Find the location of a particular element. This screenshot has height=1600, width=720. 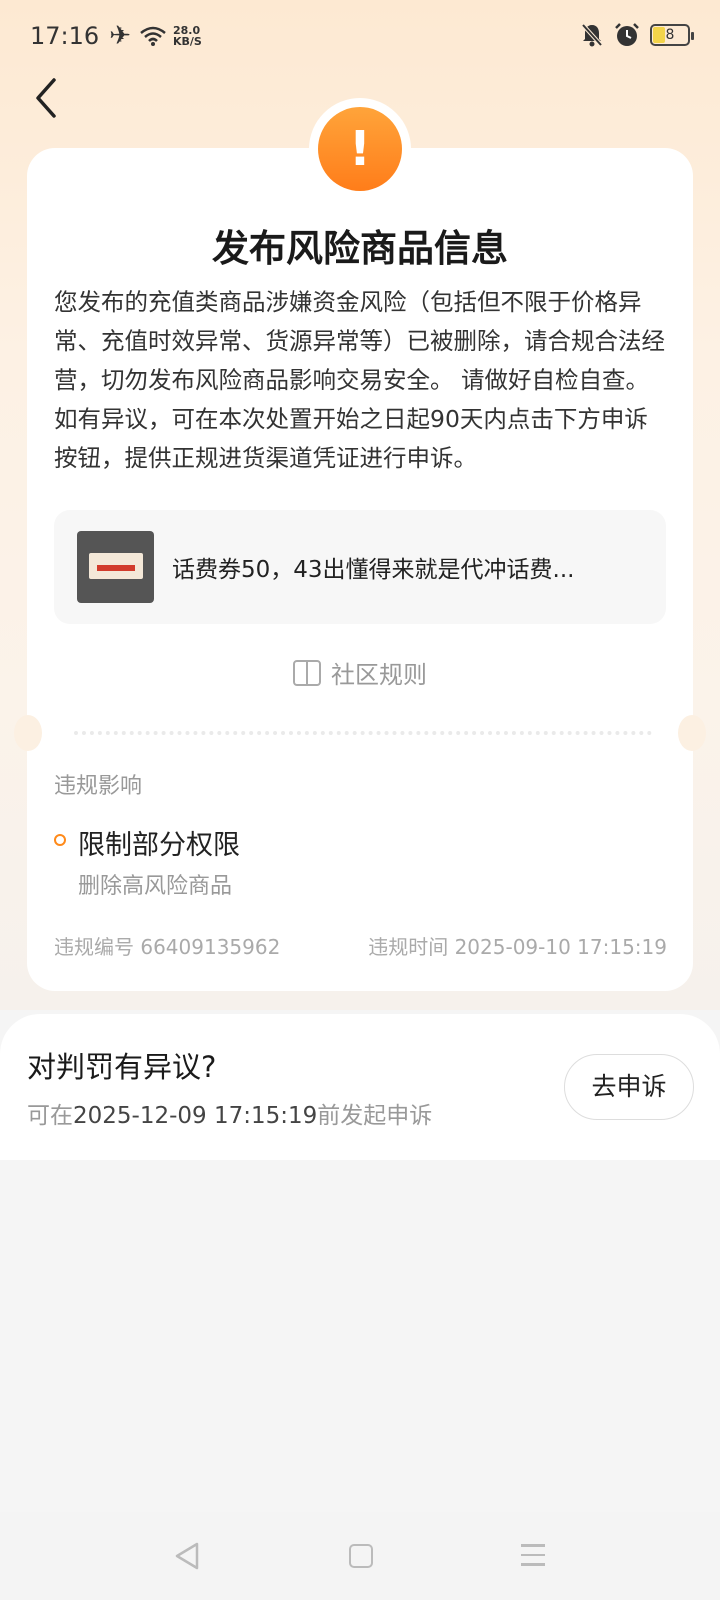

card-notch-left is located at coordinates (28, 733).